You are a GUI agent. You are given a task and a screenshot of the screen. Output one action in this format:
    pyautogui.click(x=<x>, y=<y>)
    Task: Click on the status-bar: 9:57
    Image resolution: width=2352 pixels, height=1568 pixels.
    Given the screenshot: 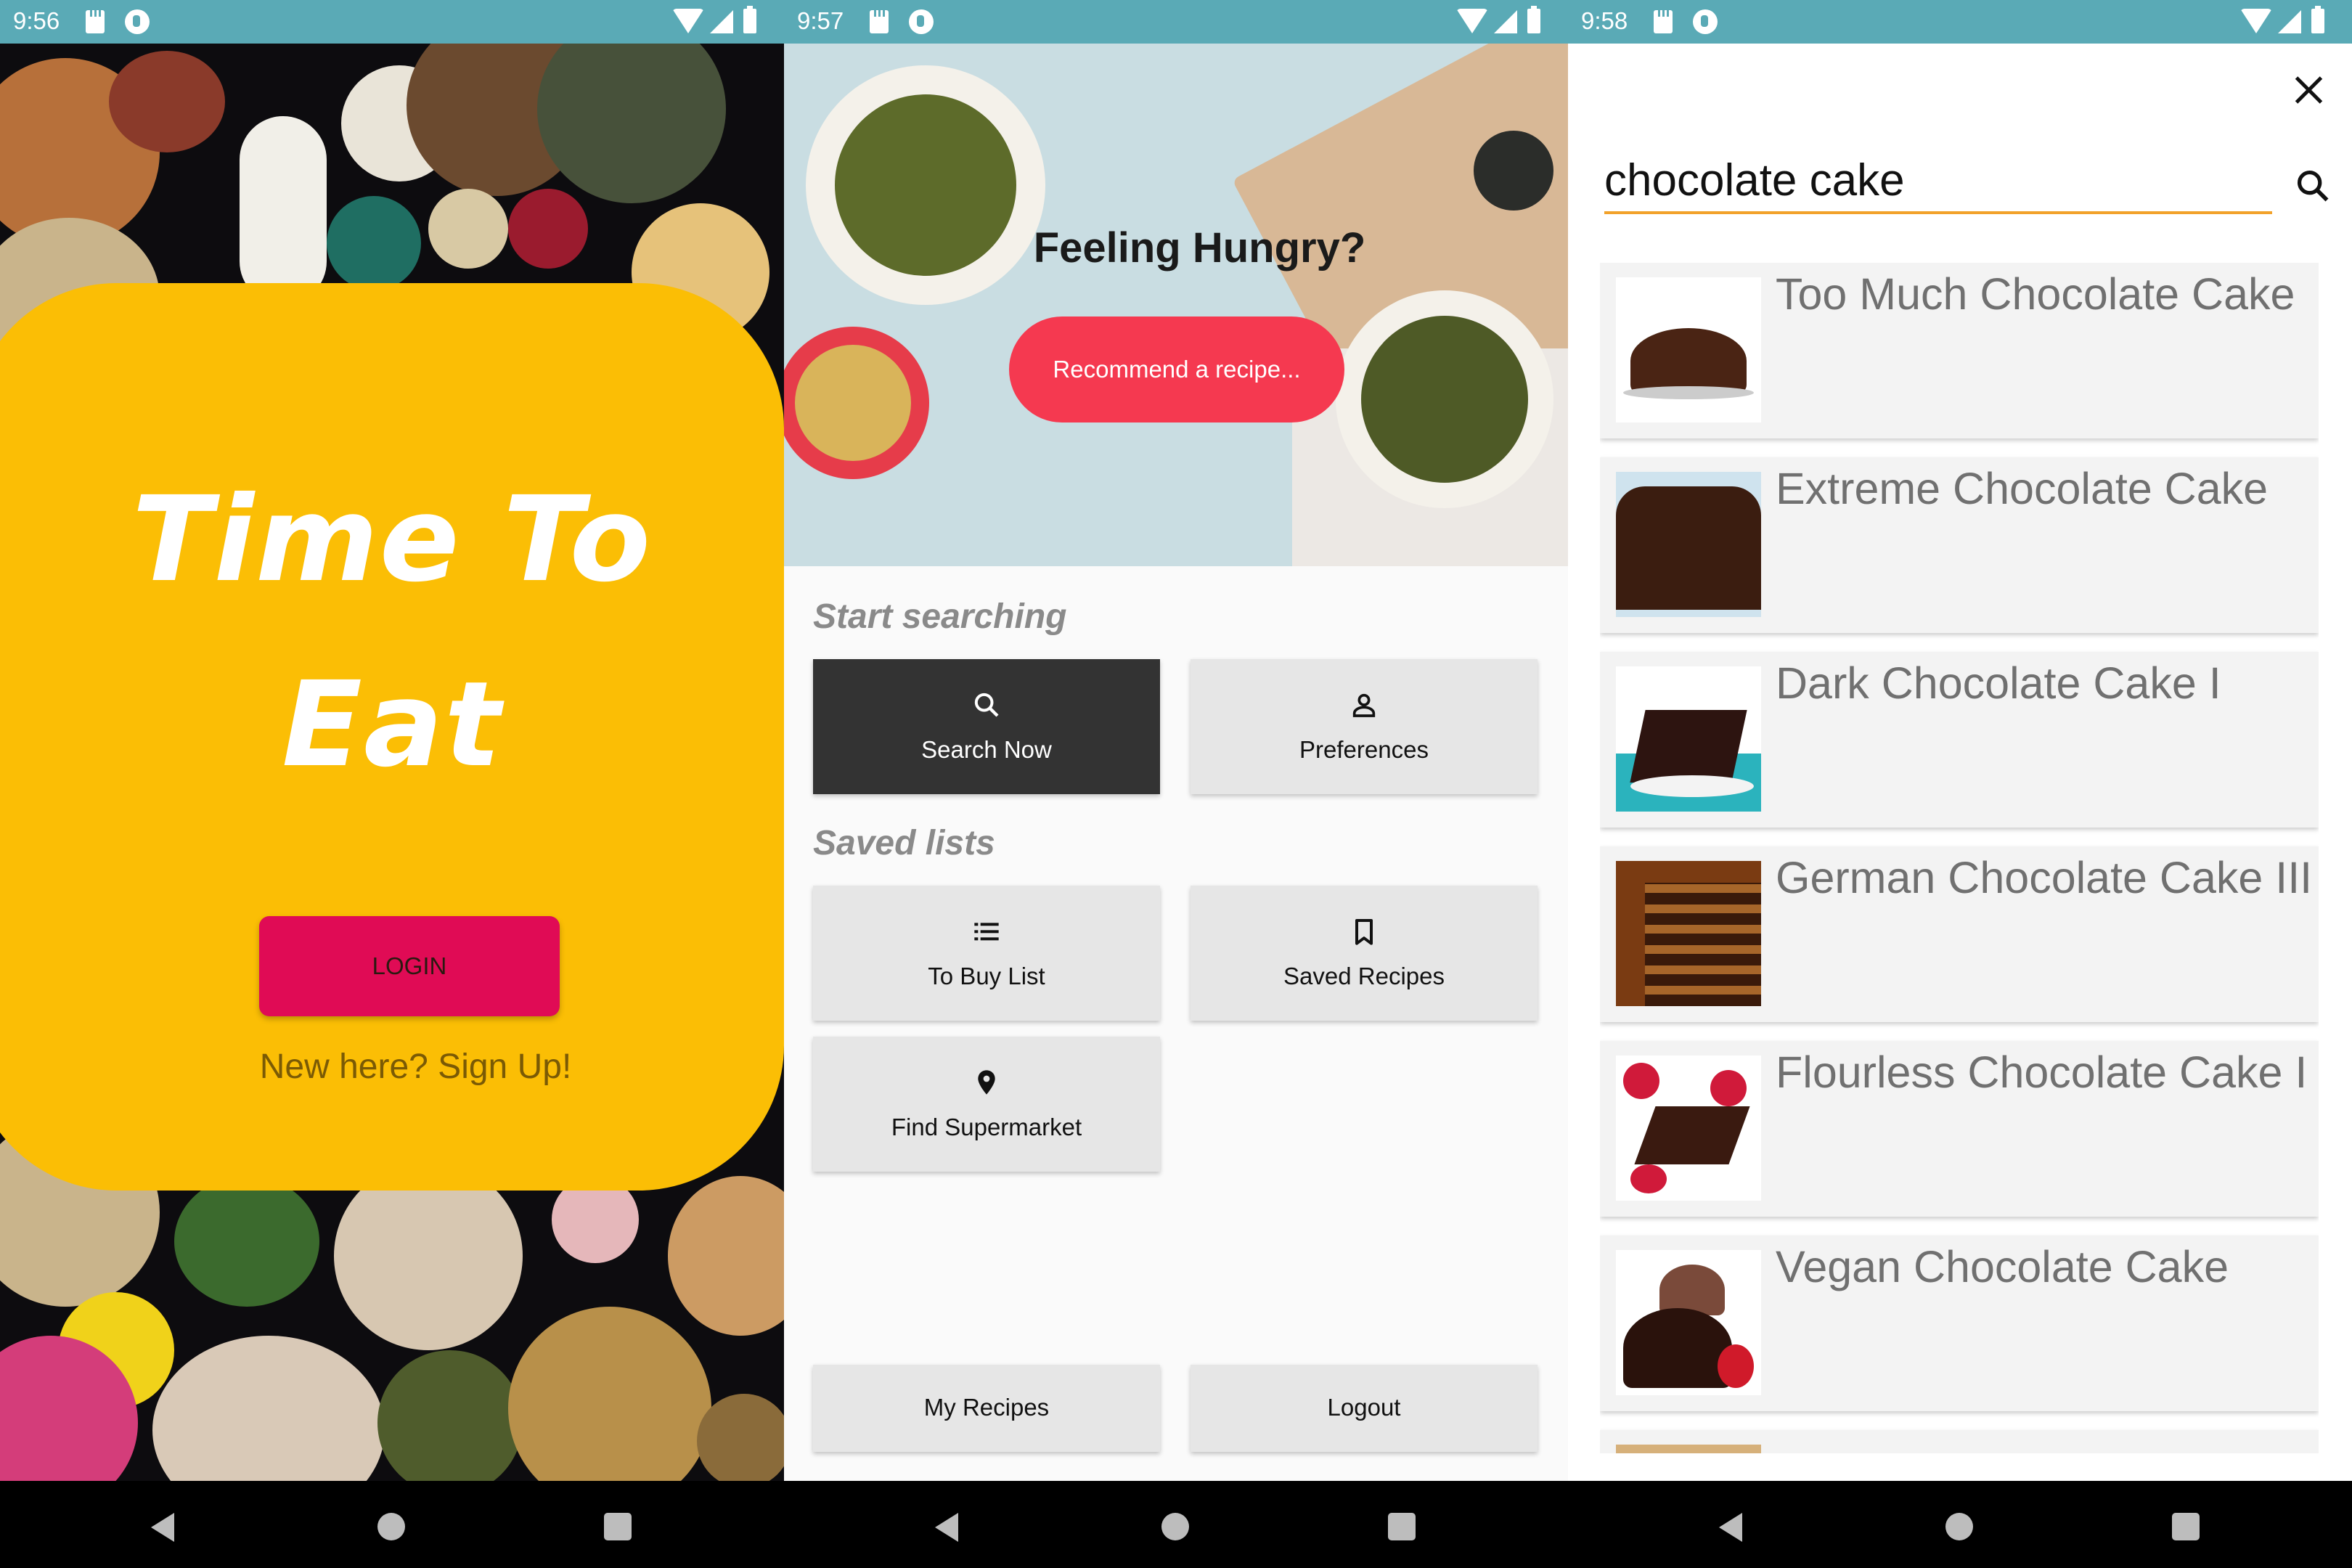 What is the action you would take?
    pyautogui.click(x=1176, y=22)
    